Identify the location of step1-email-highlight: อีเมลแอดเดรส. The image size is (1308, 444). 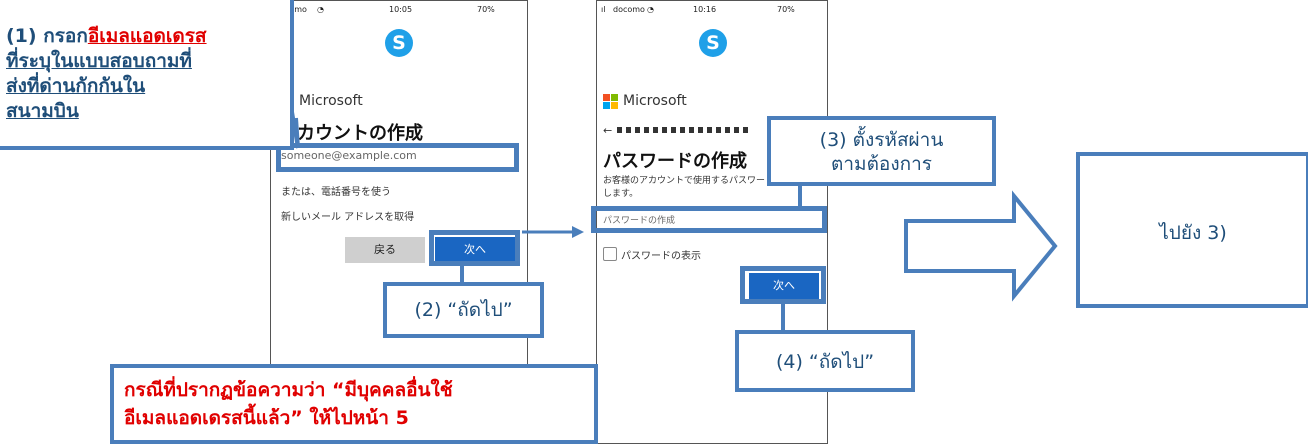
(147, 36).